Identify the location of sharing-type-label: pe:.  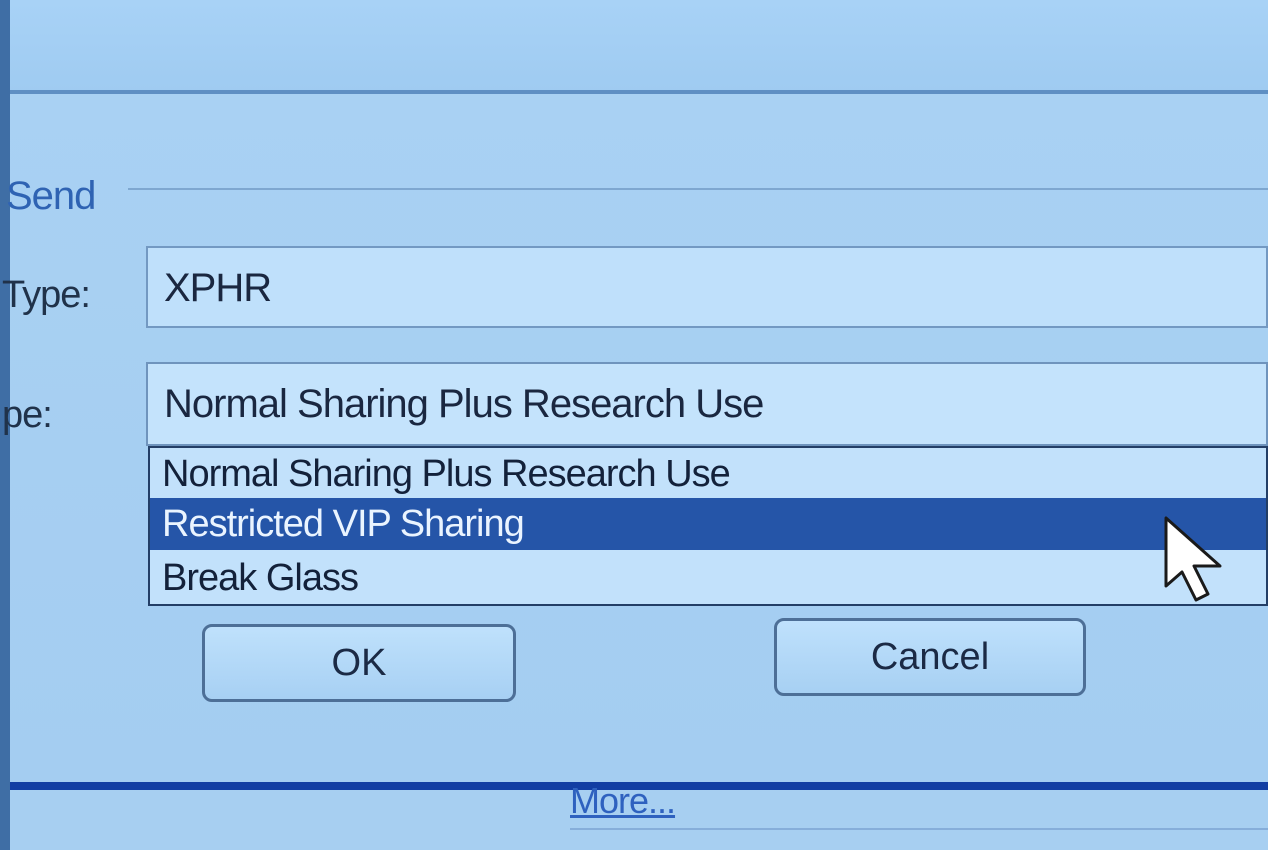
(27, 415).